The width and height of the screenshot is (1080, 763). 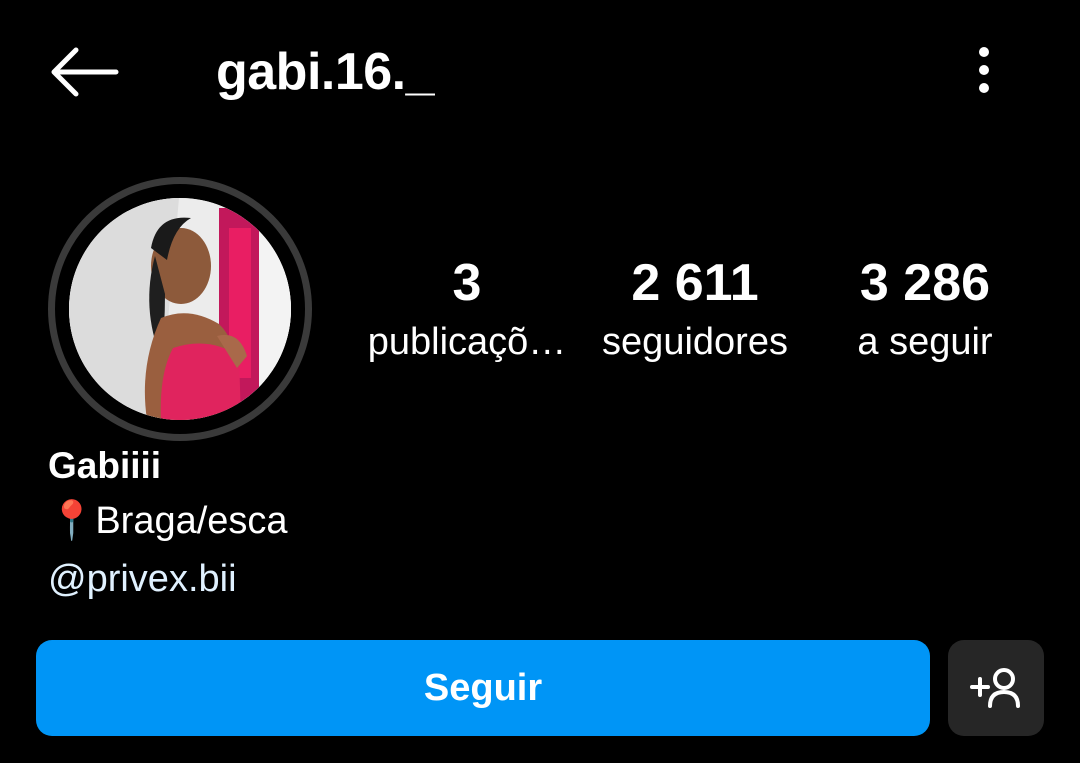 What do you see at coordinates (105, 465) in the screenshot?
I see `display-name: Gabiiii` at bounding box center [105, 465].